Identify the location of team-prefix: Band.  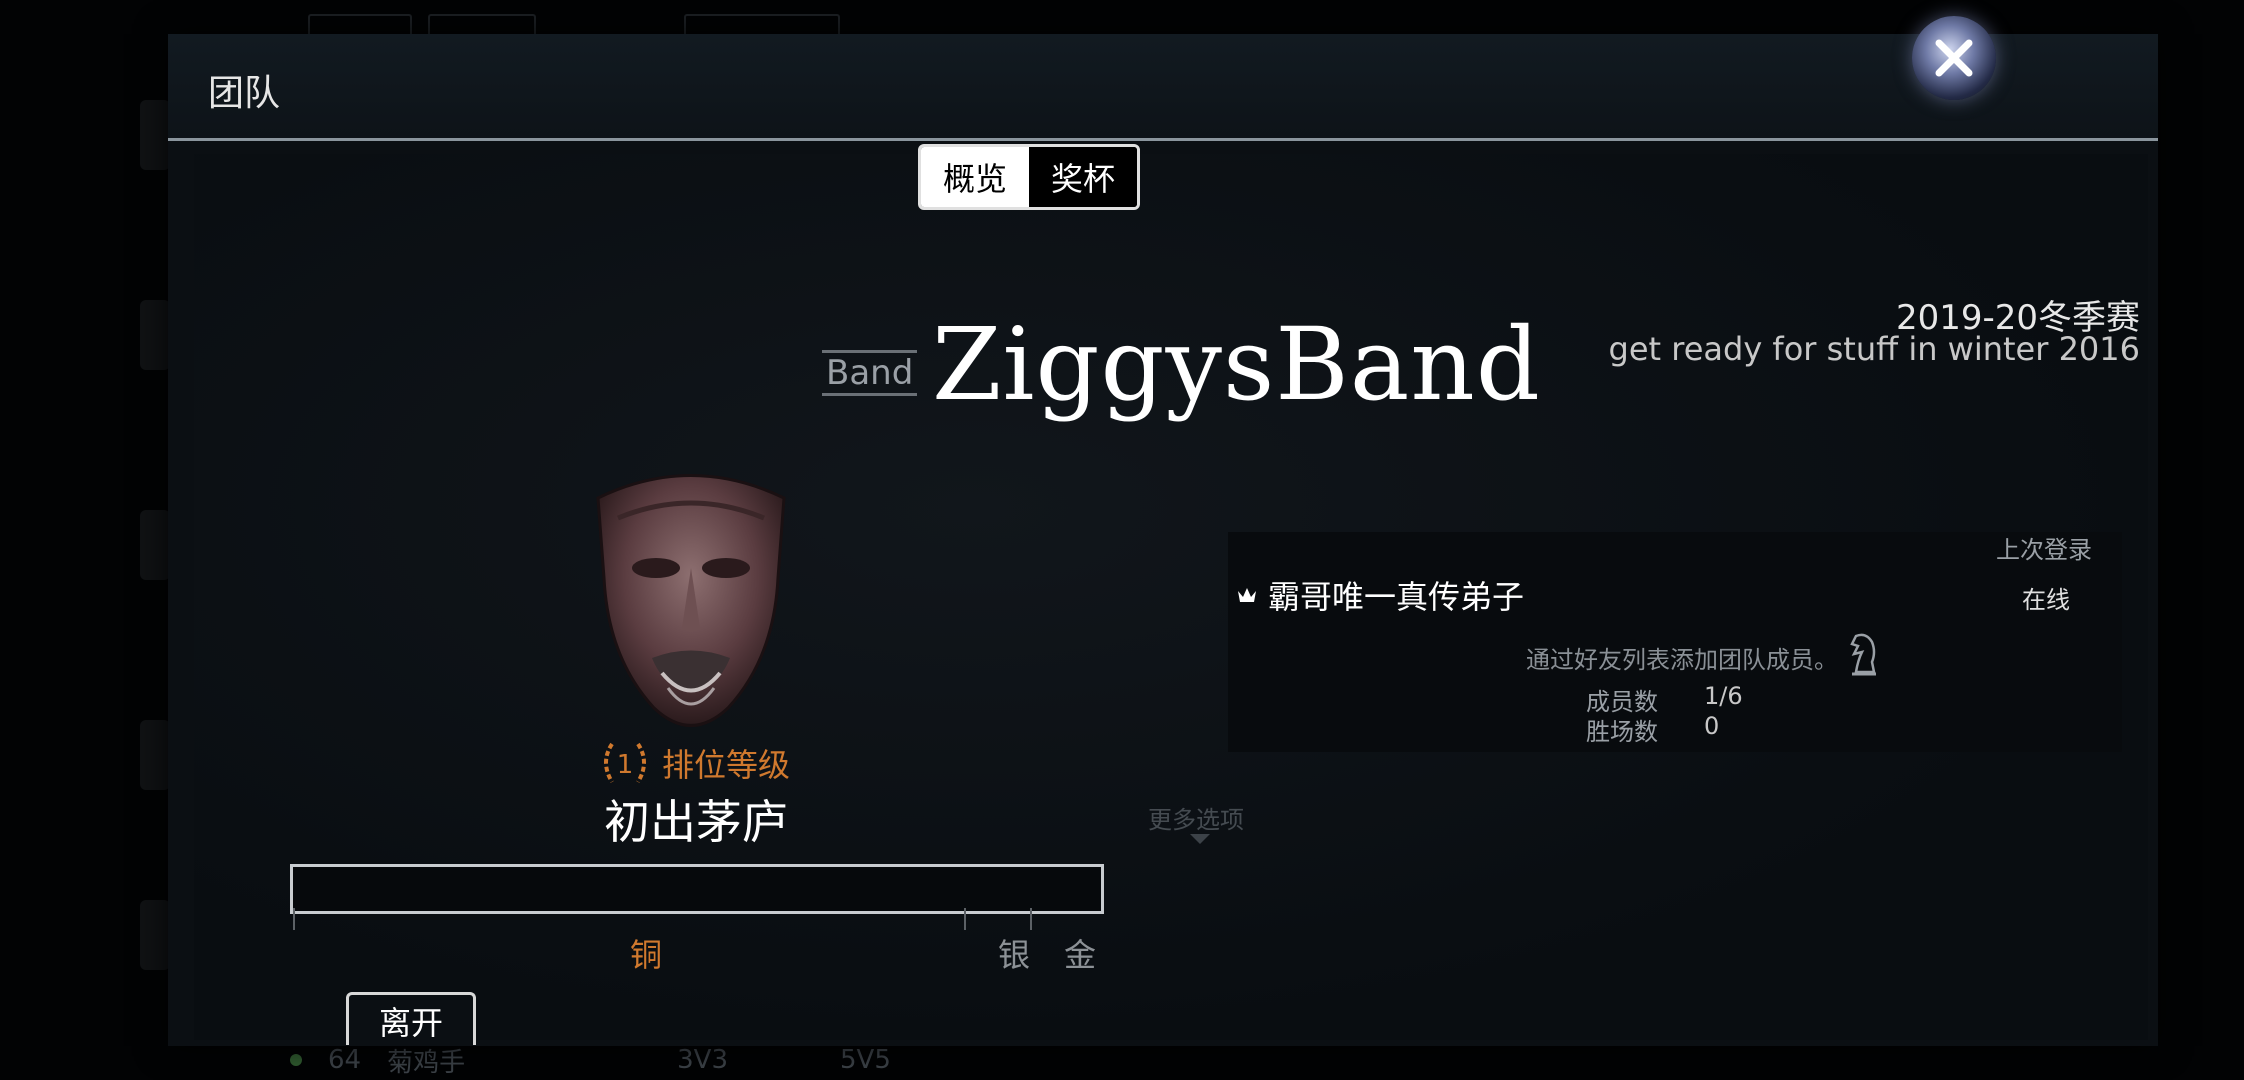
(870, 373).